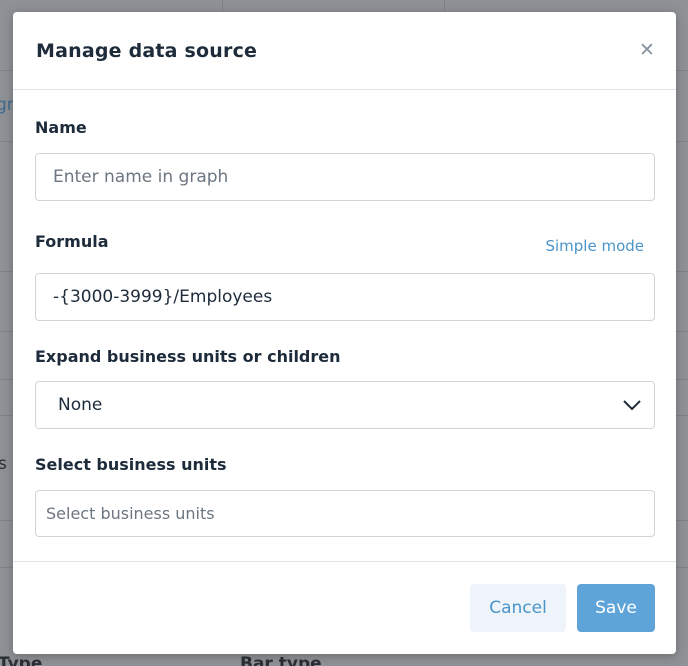  Describe the element at coordinates (594, 246) in the screenshot. I see `simple-mode-link: Simple mode` at that location.